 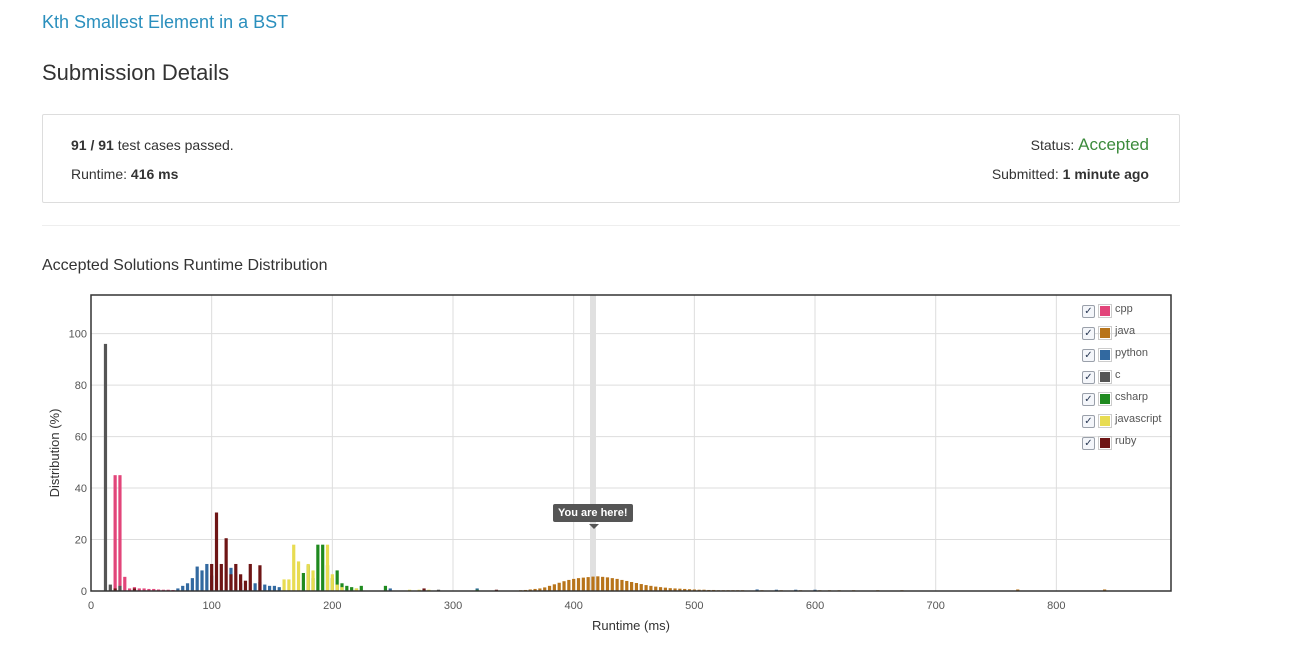 What do you see at coordinates (1105, 421) in the screenshot?
I see `legend-swatch-javascript` at bounding box center [1105, 421].